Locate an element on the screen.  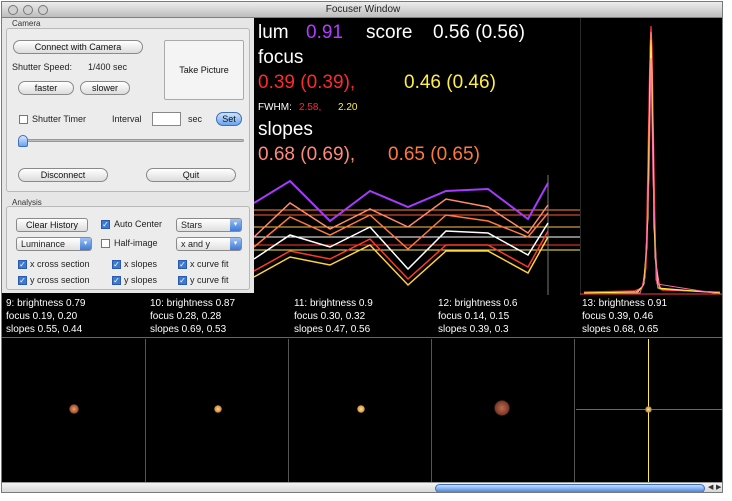
faster-button: faster is located at coordinates (46, 88).